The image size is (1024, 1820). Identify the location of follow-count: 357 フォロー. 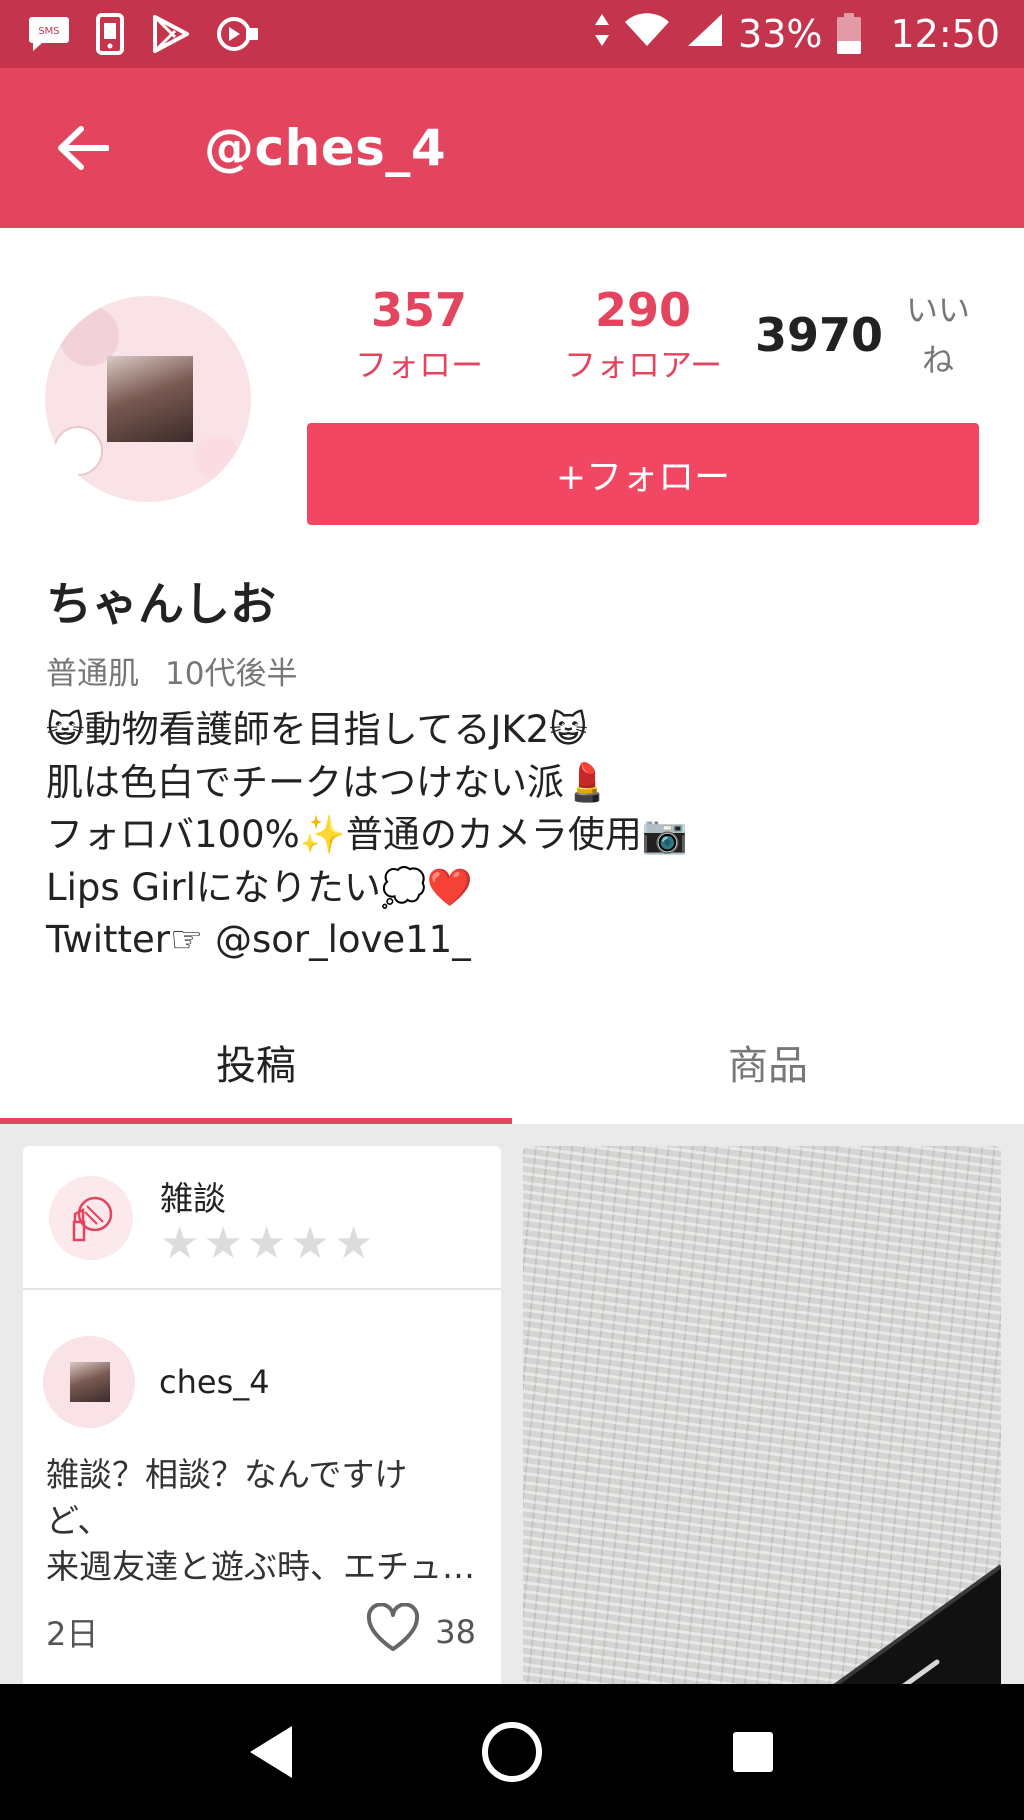
(419, 335).